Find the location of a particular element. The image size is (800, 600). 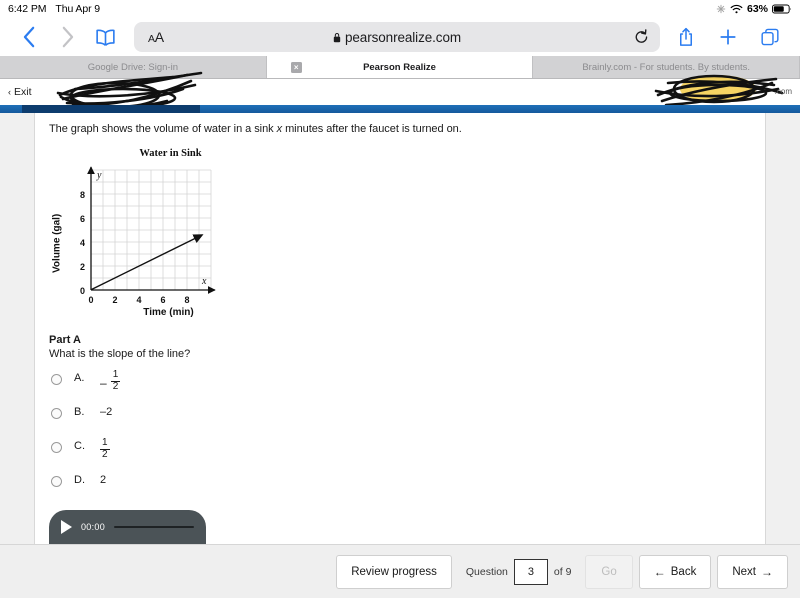

status-time: 6:42 PM is located at coordinates (27, 9).